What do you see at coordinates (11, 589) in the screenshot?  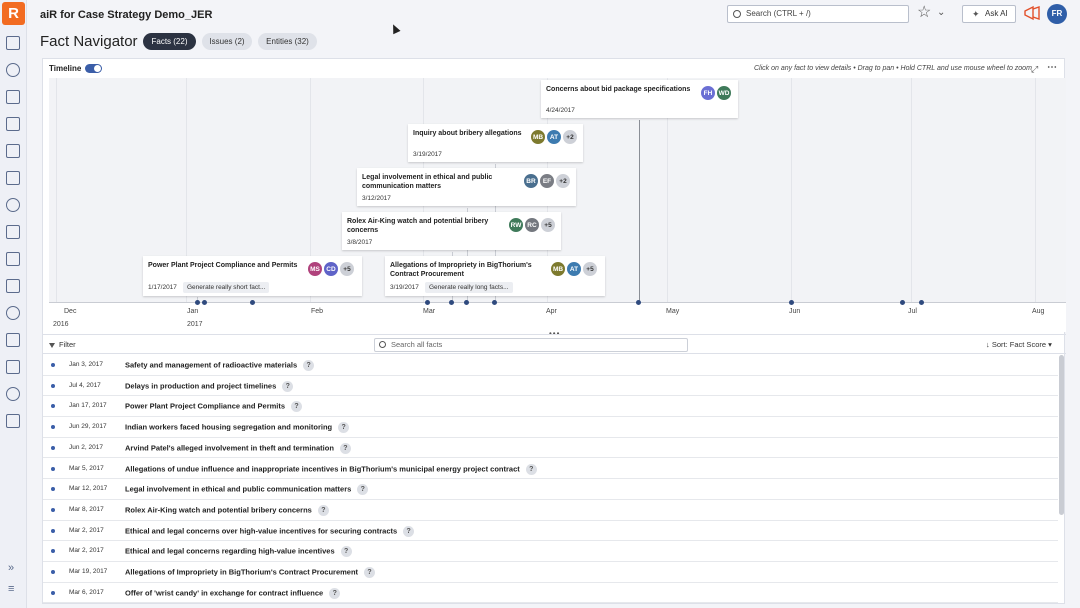 I see `menu-icon: ≡` at bounding box center [11, 589].